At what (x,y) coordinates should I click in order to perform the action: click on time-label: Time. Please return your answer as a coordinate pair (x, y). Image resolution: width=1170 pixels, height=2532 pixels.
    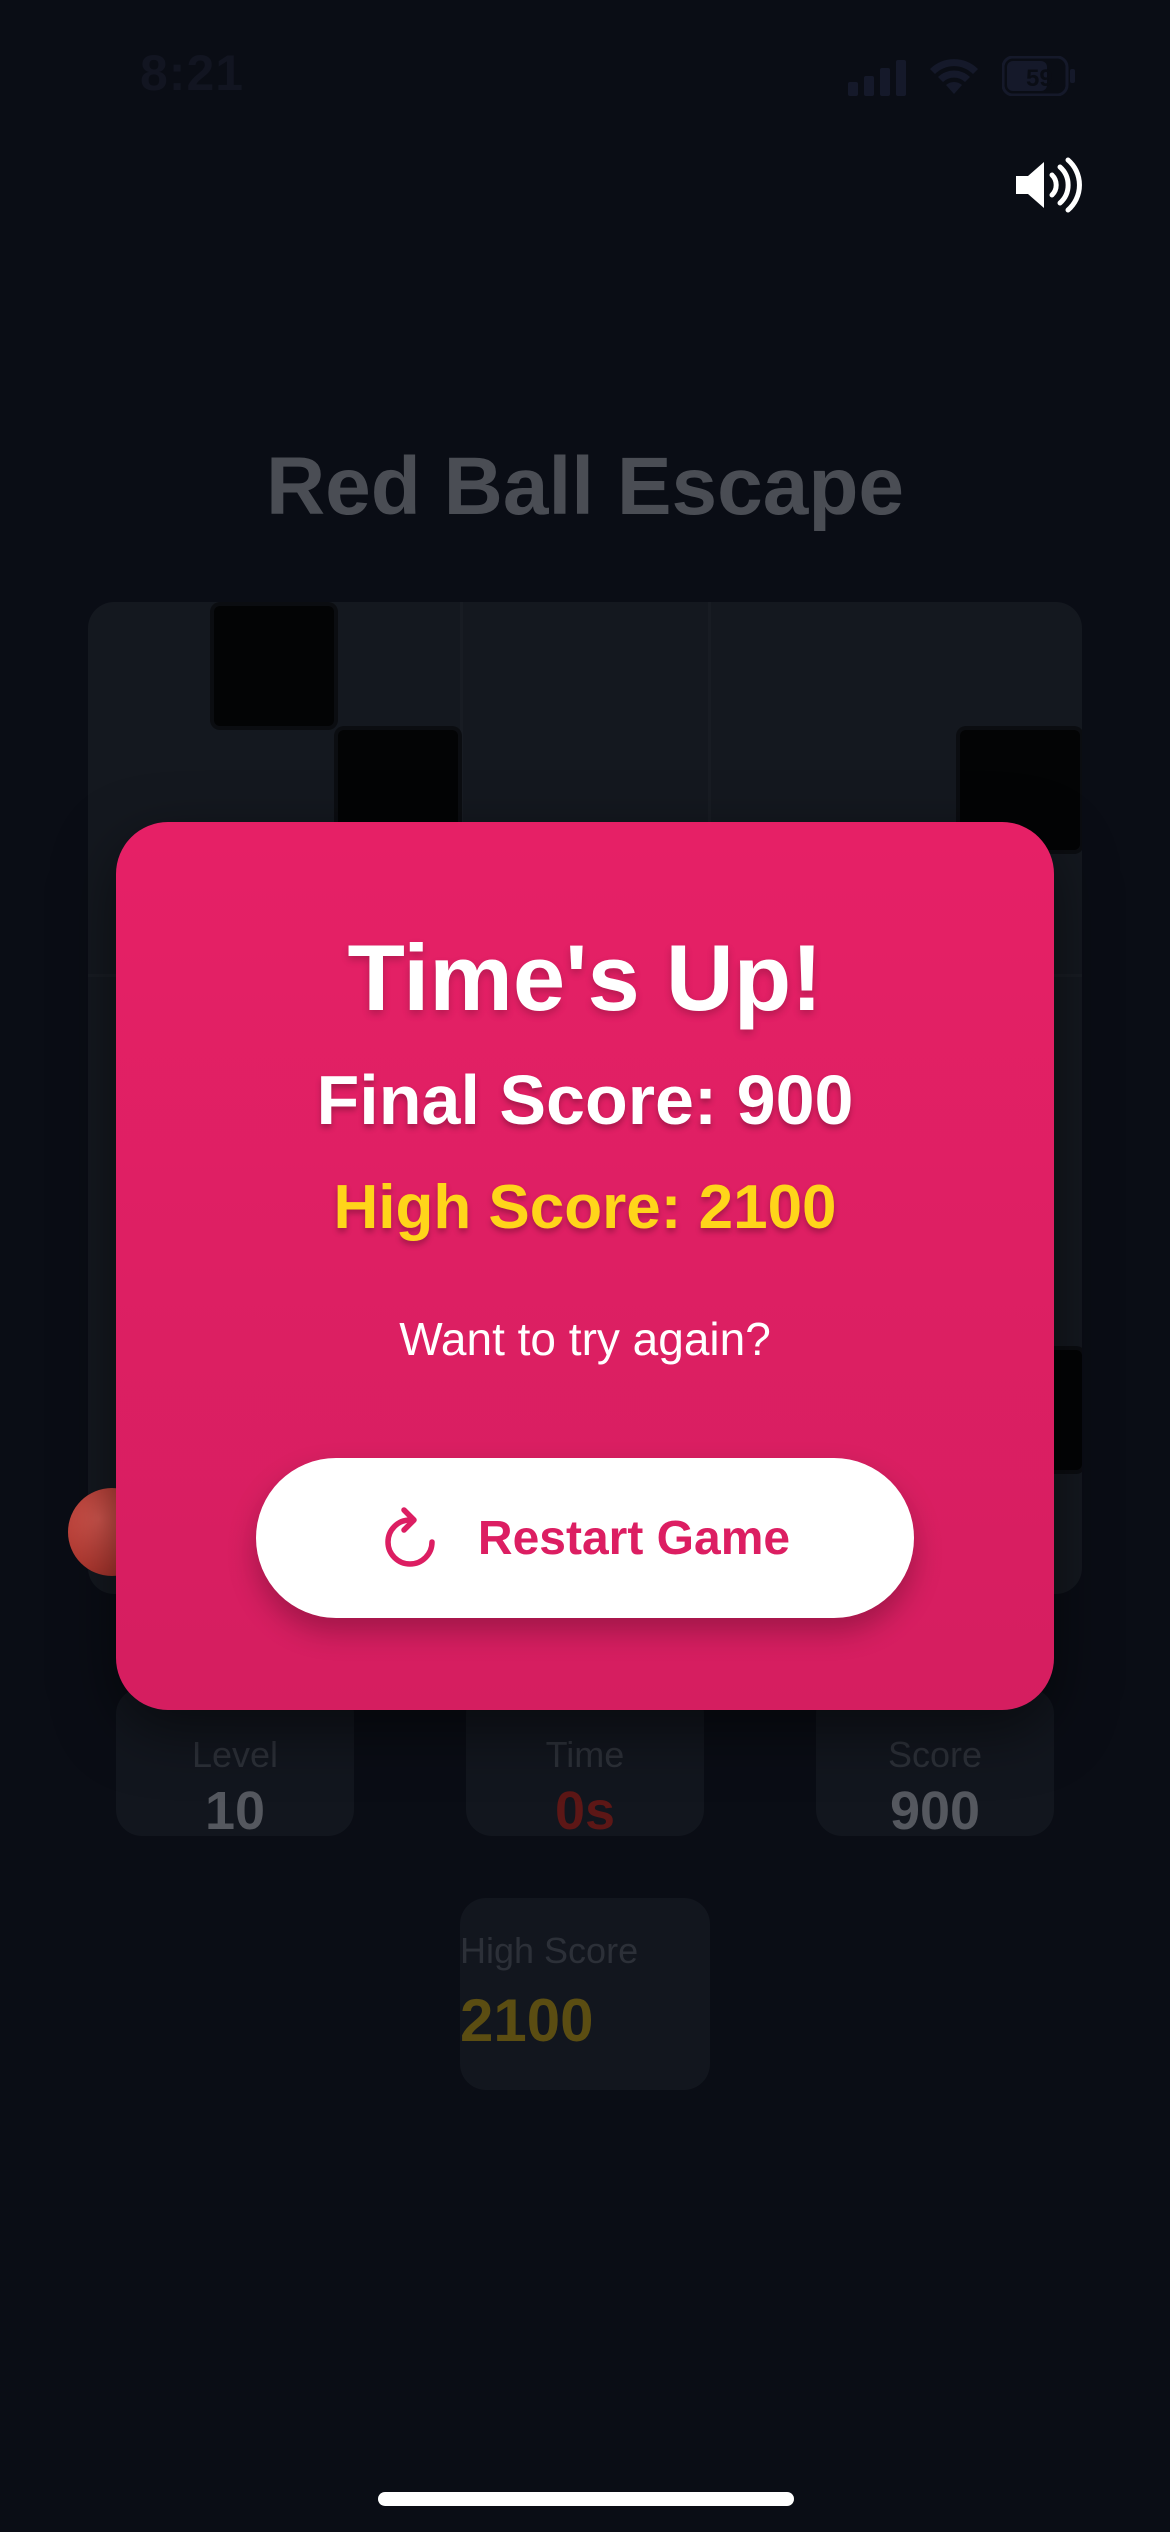
    Looking at the image, I should click on (585, 1754).